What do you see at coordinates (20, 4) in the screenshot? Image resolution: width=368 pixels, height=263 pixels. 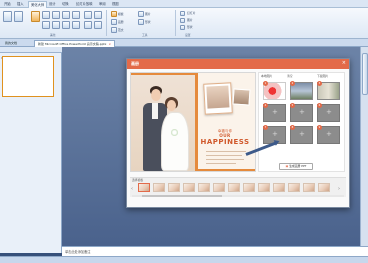 I see `tab-insert: 插入` at bounding box center [20, 4].